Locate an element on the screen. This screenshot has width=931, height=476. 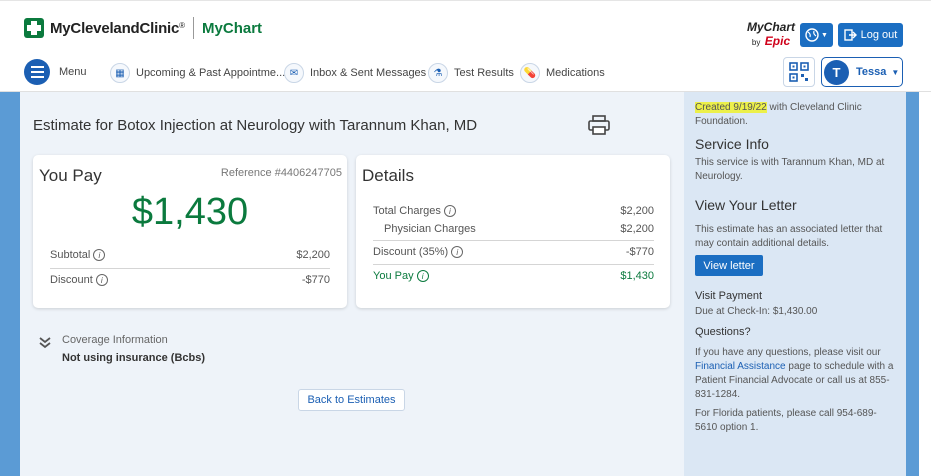
logout-icon is located at coordinates (850, 35).